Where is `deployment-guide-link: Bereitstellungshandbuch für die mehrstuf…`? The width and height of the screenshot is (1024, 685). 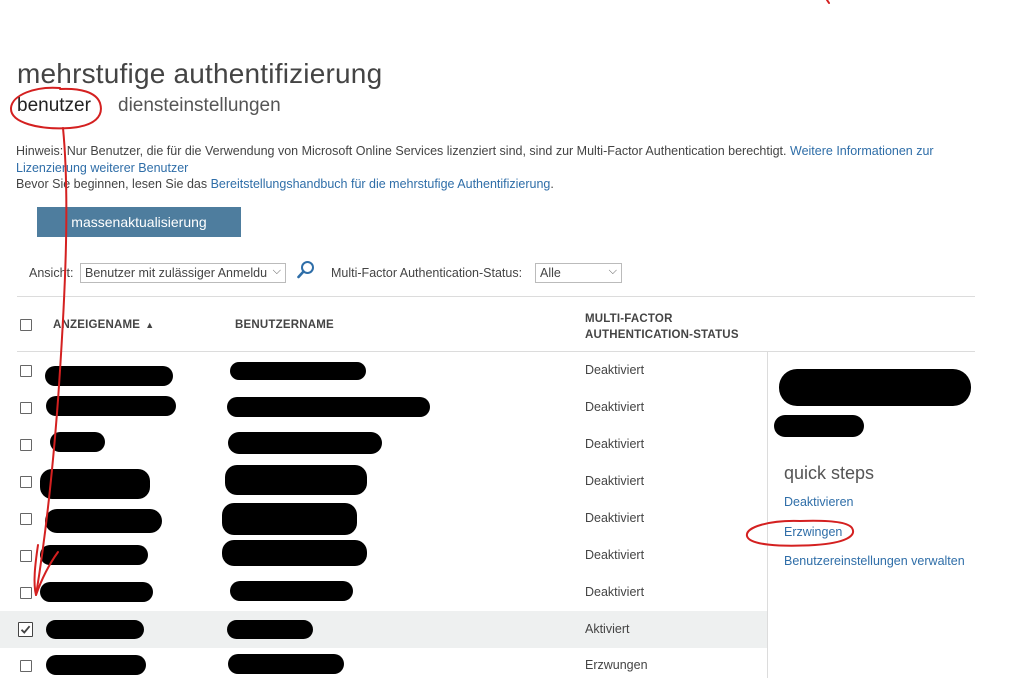 deployment-guide-link: Bereitstellungshandbuch für die mehrstuf… is located at coordinates (381, 184).